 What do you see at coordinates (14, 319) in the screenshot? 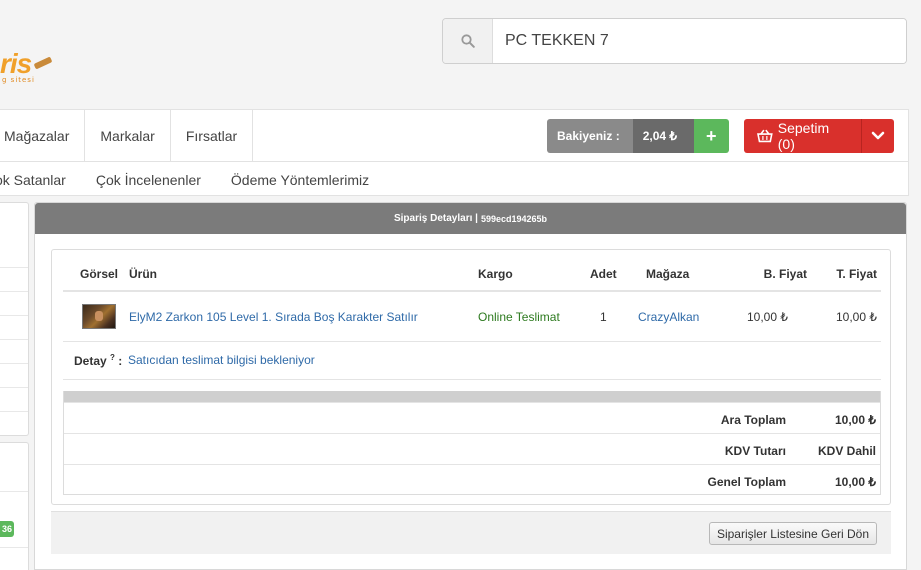
I see `left-sidebar-panel` at bounding box center [14, 319].